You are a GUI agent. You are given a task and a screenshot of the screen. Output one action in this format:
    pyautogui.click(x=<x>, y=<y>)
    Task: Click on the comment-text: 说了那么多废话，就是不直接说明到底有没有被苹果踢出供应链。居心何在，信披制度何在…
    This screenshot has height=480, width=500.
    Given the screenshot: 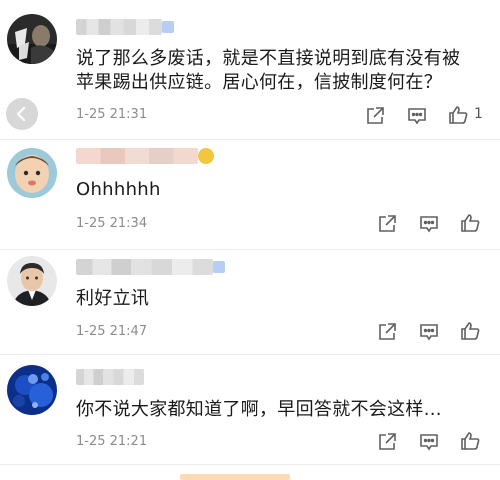 What is the action you would take?
    pyautogui.click(x=268, y=70)
    